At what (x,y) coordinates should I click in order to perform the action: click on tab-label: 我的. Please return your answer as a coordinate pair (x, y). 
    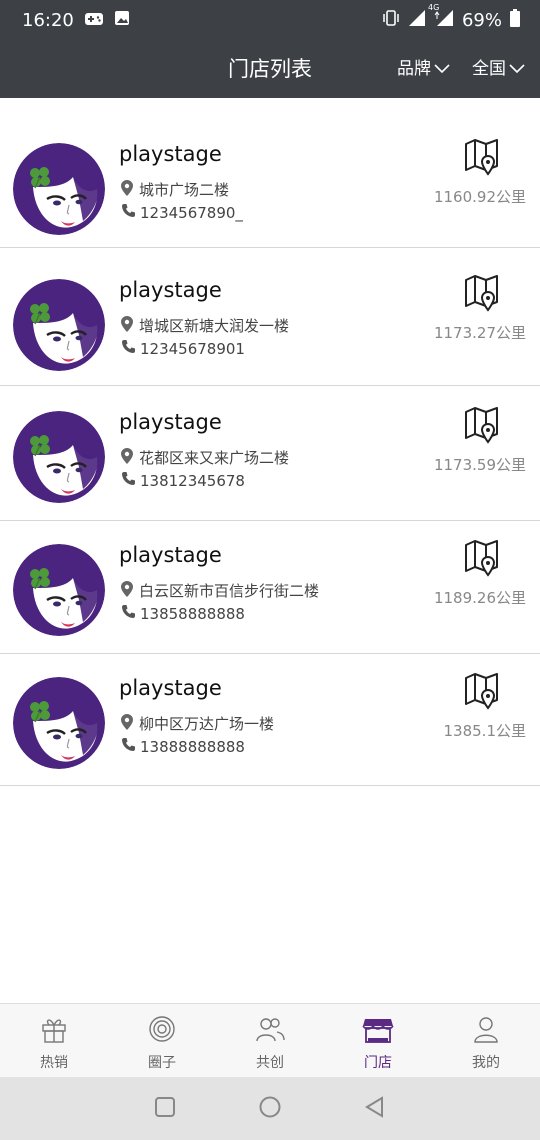
    Looking at the image, I should click on (486, 1063).